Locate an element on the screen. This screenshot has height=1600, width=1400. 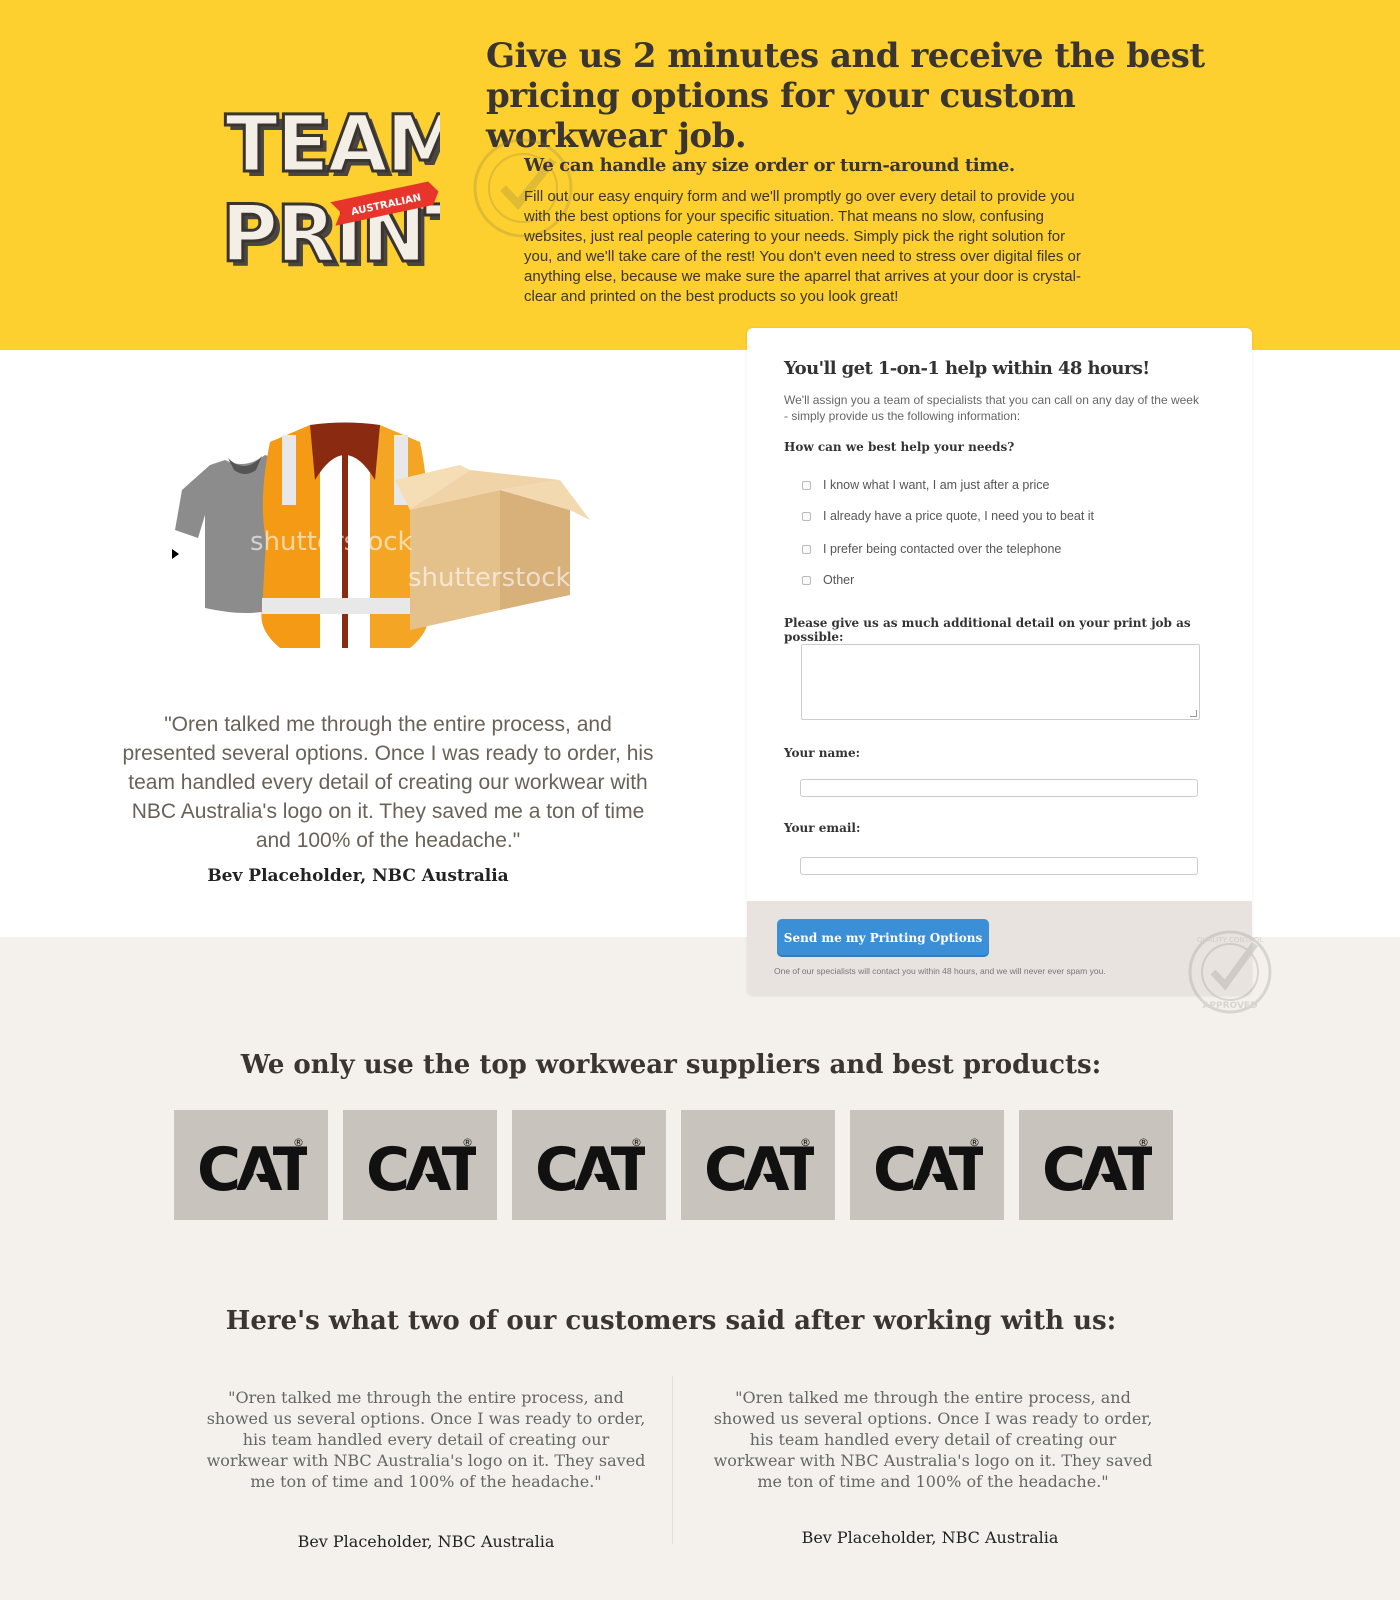
email-input is located at coordinates (999, 866).